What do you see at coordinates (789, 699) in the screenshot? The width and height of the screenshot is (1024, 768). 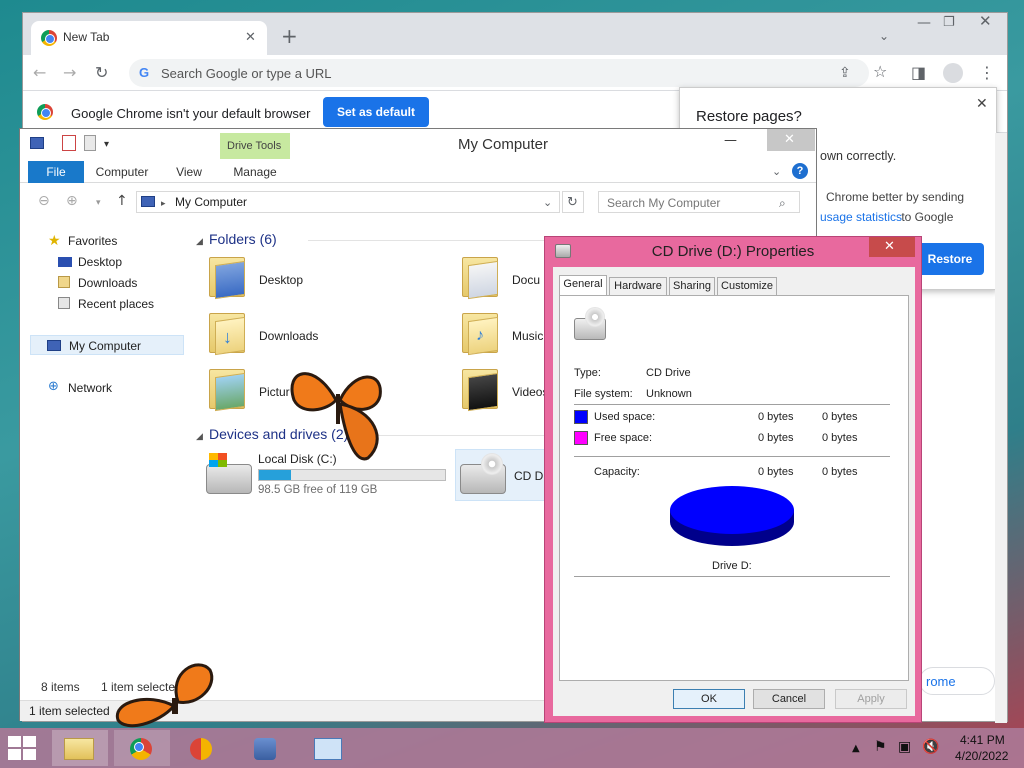 I see `cancel-button: Cancel` at bounding box center [789, 699].